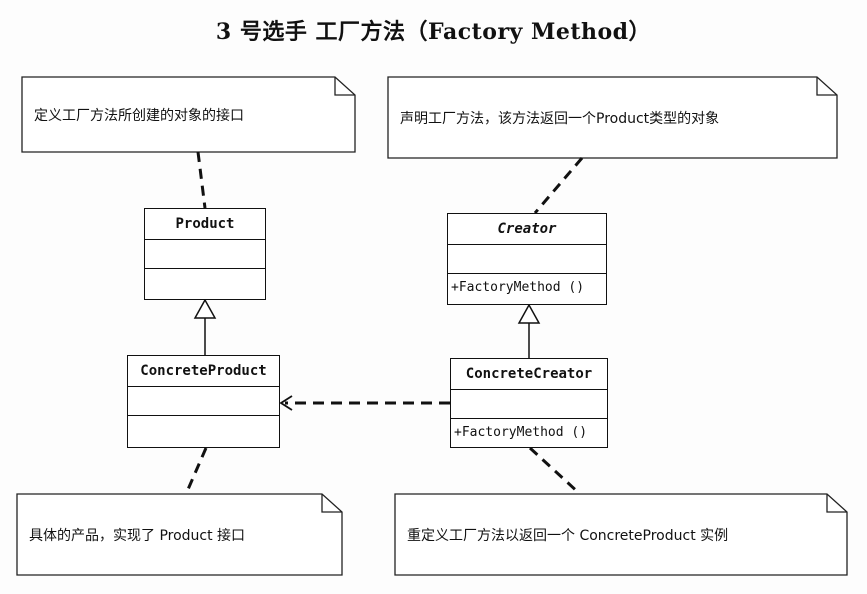  What do you see at coordinates (558, 185) in the screenshot?
I see `creator-note-anchor` at bounding box center [558, 185].